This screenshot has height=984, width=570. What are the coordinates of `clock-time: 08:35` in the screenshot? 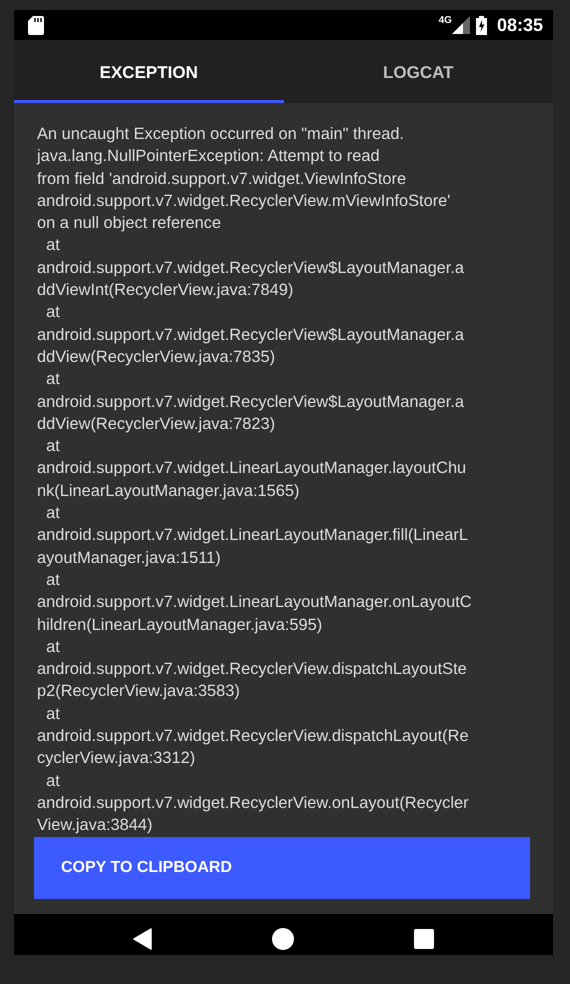 It's located at (519, 25).